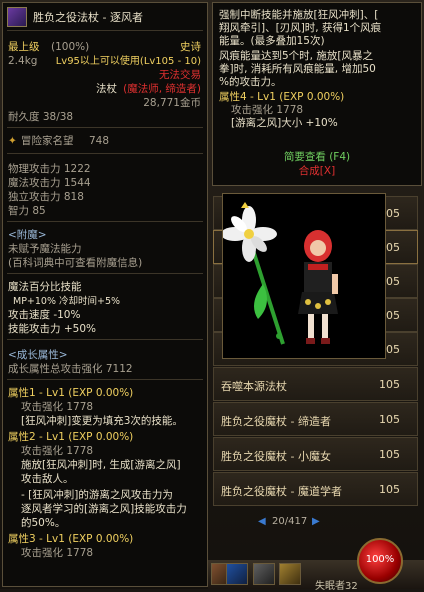 The image size is (424, 592). I want to click on attr3-header: 属性3 - Lv1 (EXP 0.00%), so click(71, 539).